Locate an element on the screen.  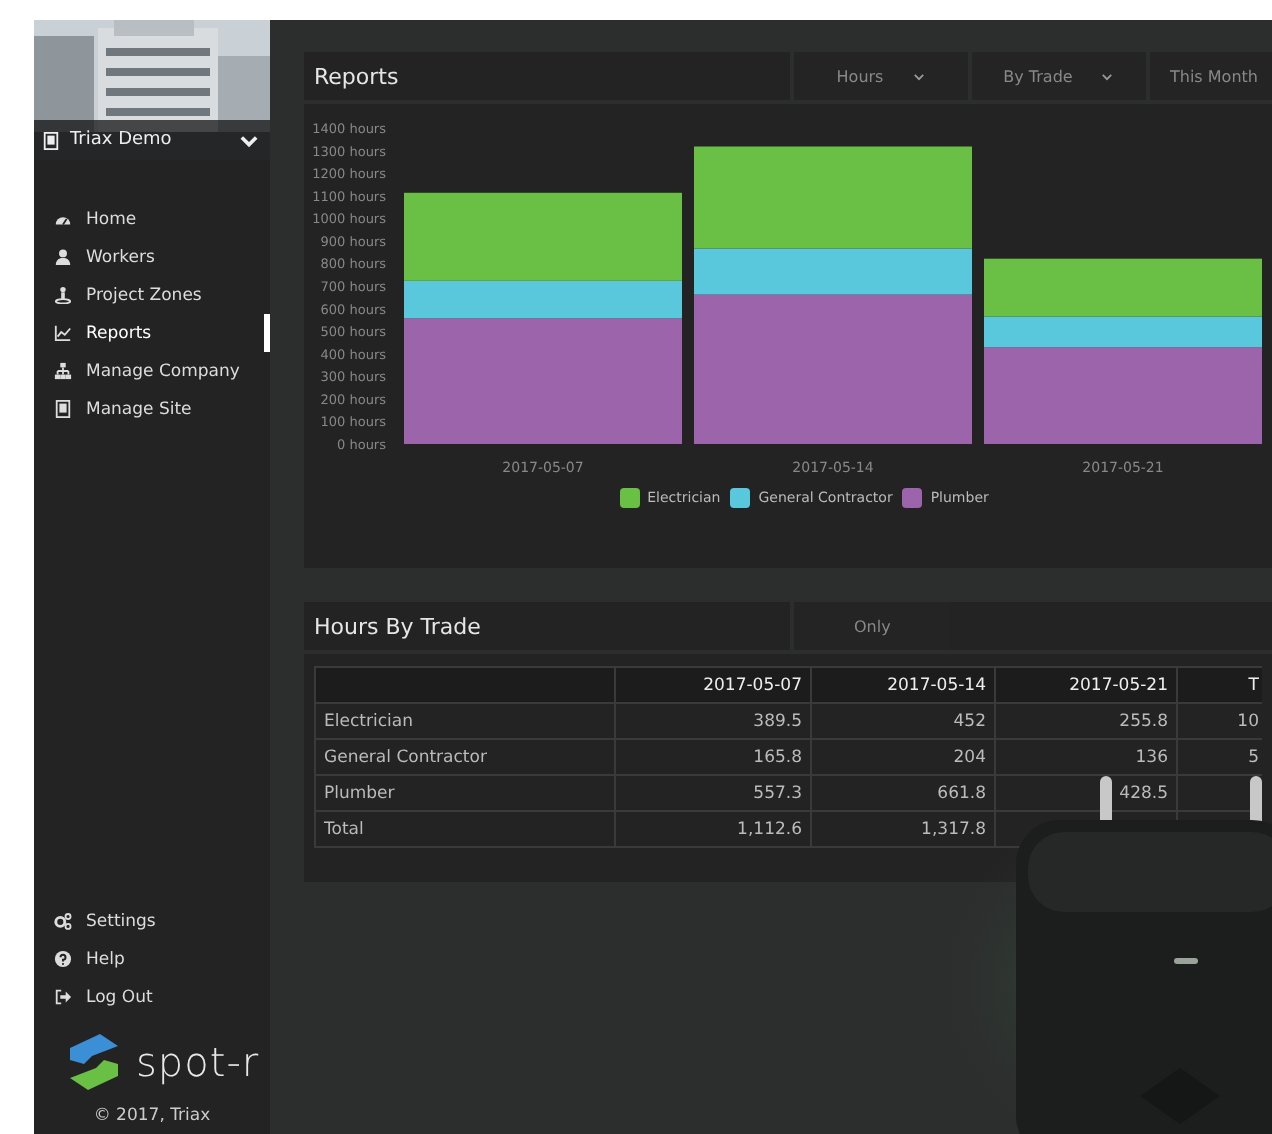
table-cell: 1,112.6 is located at coordinates (713, 829).